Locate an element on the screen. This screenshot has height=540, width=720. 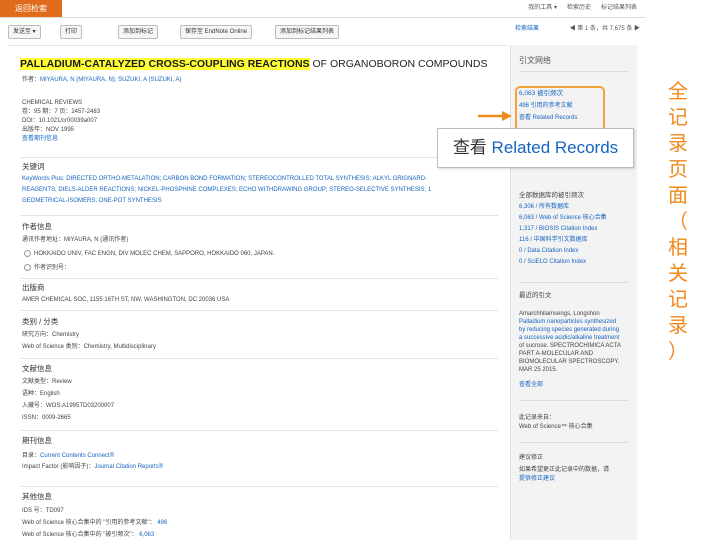
cited-refs-label: Web of Science 核心合集中的 "引用的参考文献"： is located at coordinates (89, 523).